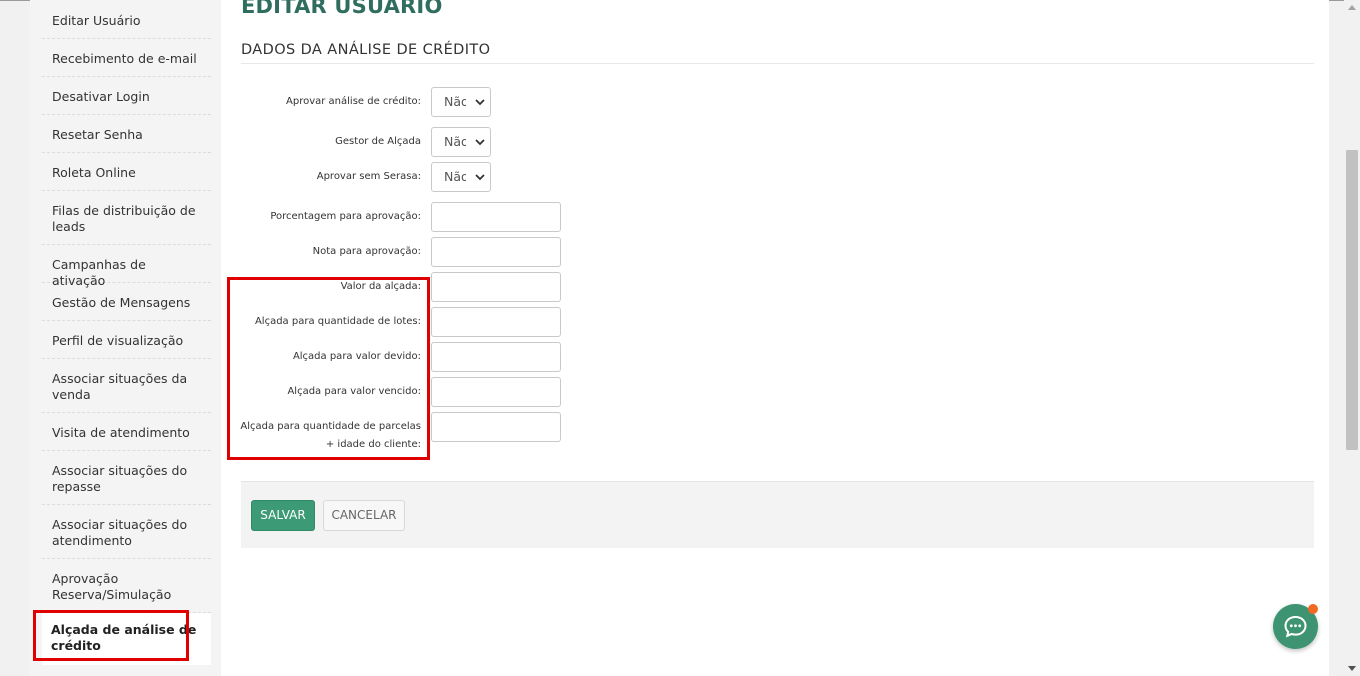 This screenshot has width=1360, height=676. Describe the element at coordinates (112, 586) in the screenshot. I see `sidebar-item-label: Aprovação Reserva/Simulação` at that location.